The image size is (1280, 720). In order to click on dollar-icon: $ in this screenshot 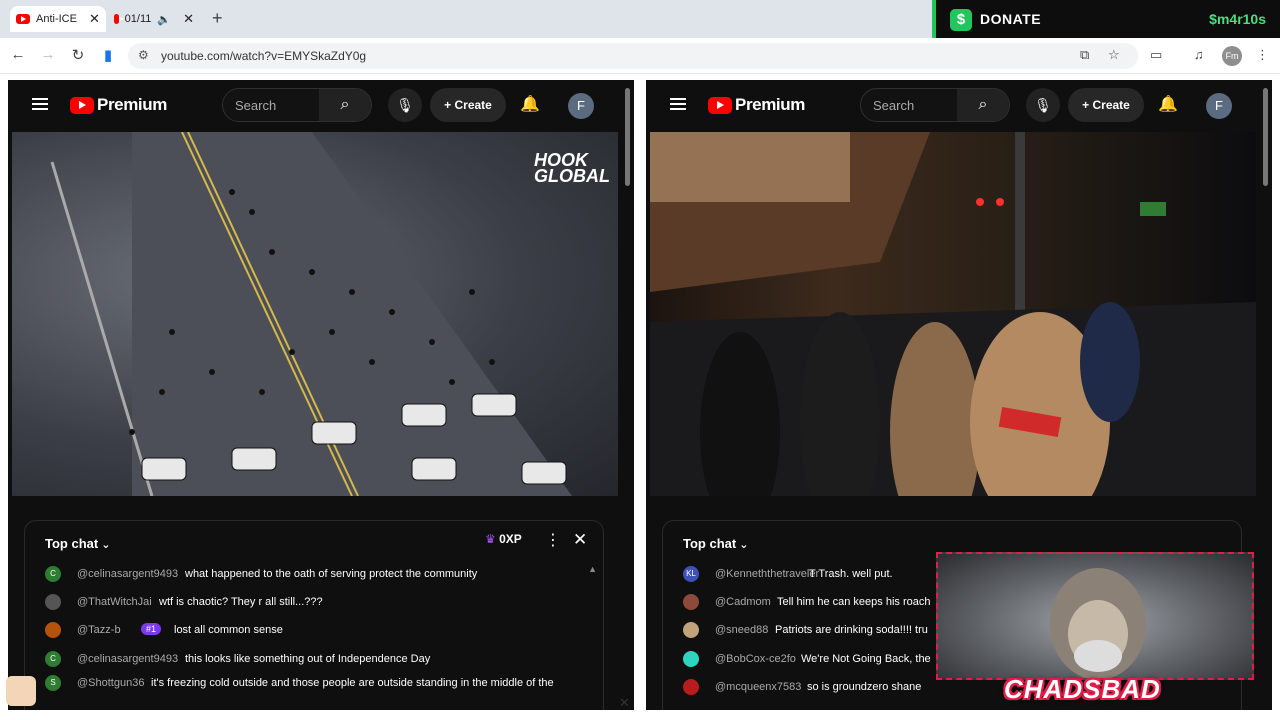, I will do `click(961, 20)`.